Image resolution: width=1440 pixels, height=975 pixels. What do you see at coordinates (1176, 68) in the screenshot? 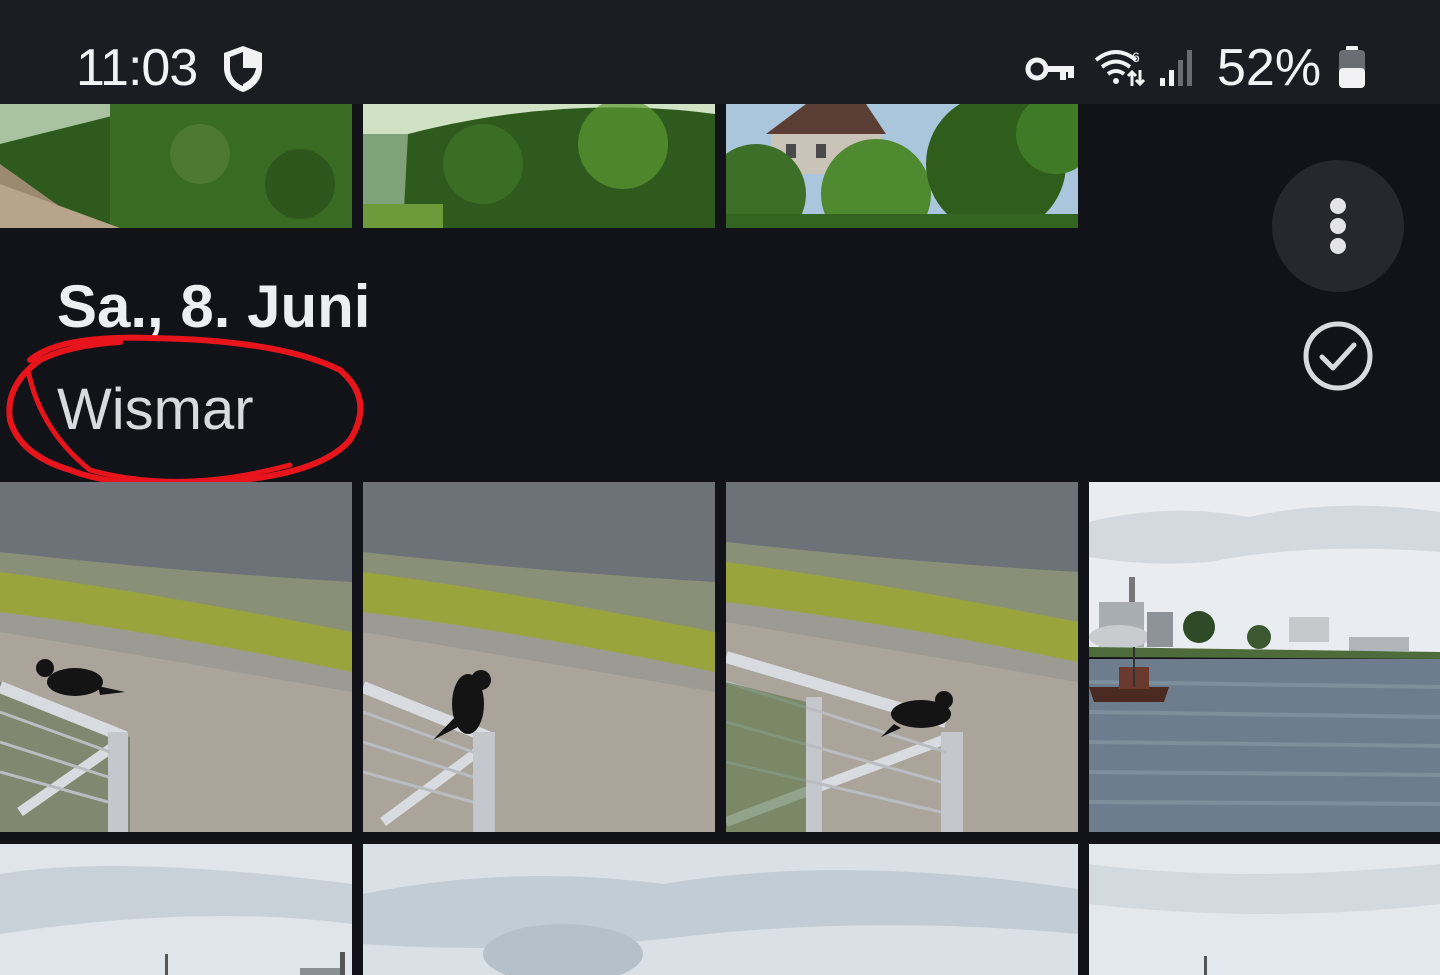
I see `signal-icon` at bounding box center [1176, 68].